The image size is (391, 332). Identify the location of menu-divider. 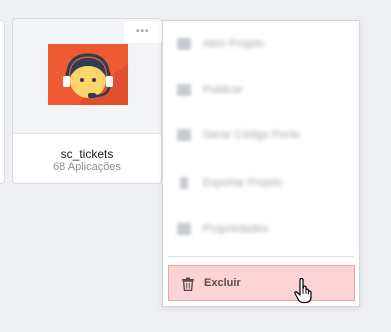
(261, 256).